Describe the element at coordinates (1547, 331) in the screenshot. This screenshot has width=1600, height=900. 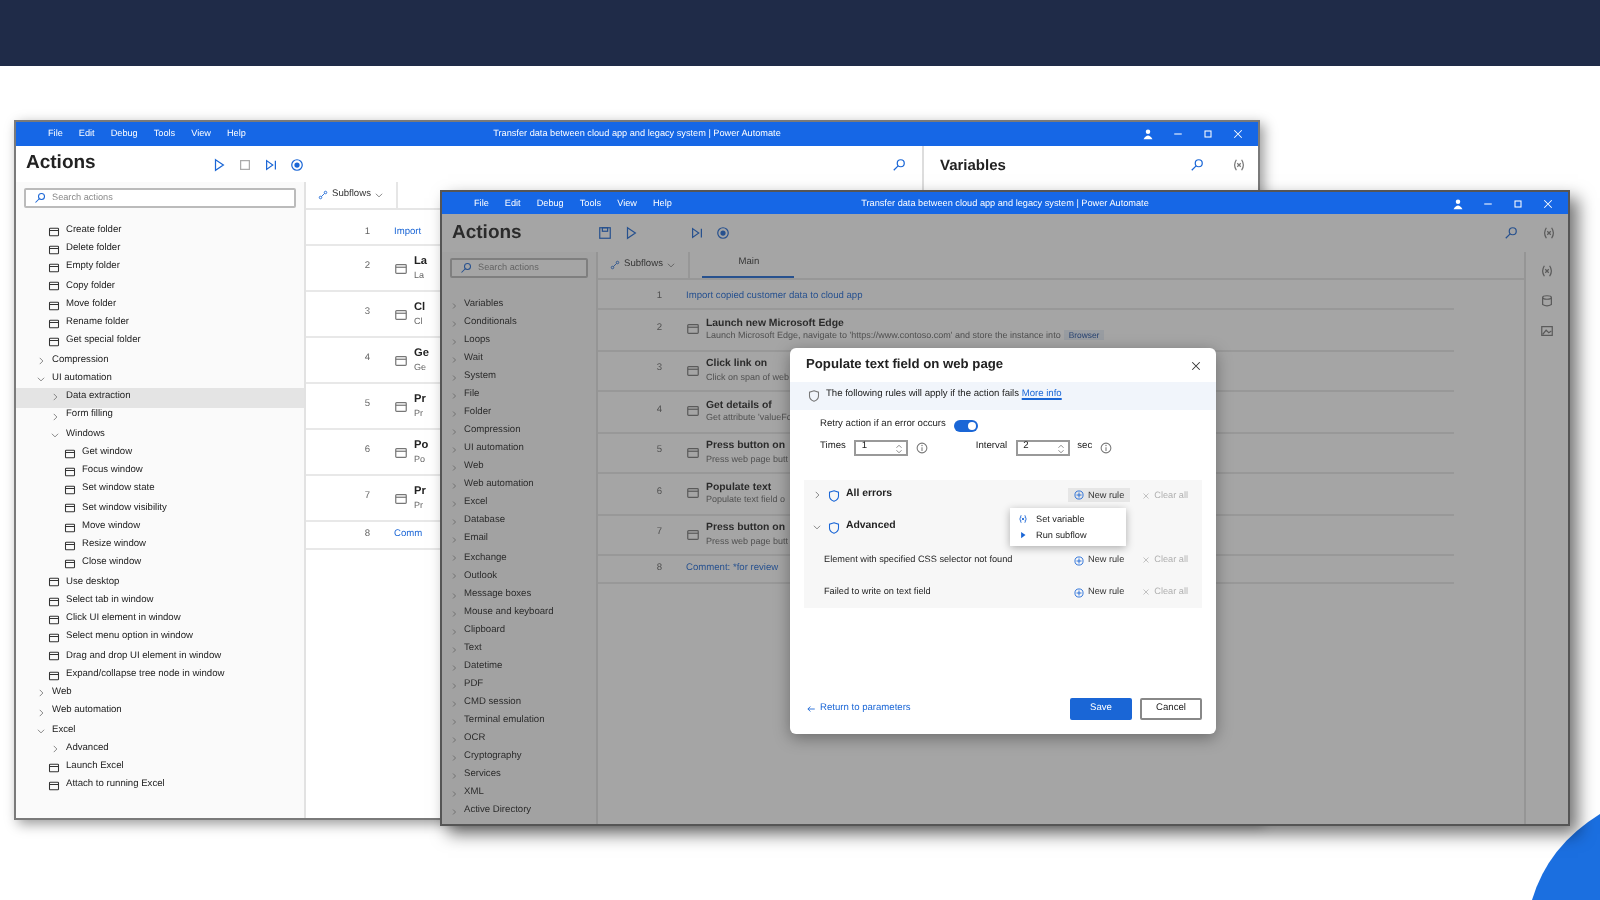
I see `image-icon` at that location.